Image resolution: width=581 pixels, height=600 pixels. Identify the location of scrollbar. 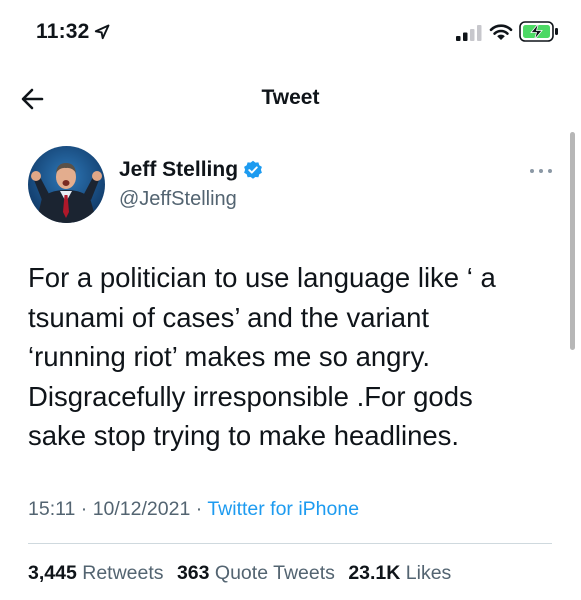
(572, 241).